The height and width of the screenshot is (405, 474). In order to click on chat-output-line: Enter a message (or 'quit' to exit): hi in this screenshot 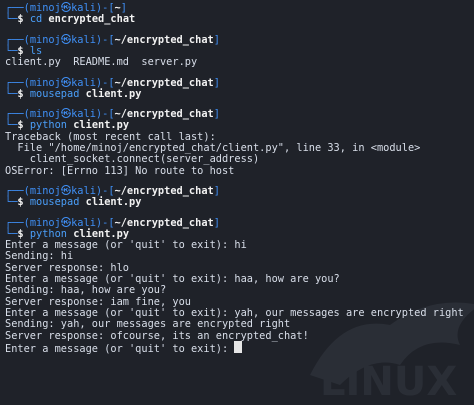, I will do `click(126, 245)`.